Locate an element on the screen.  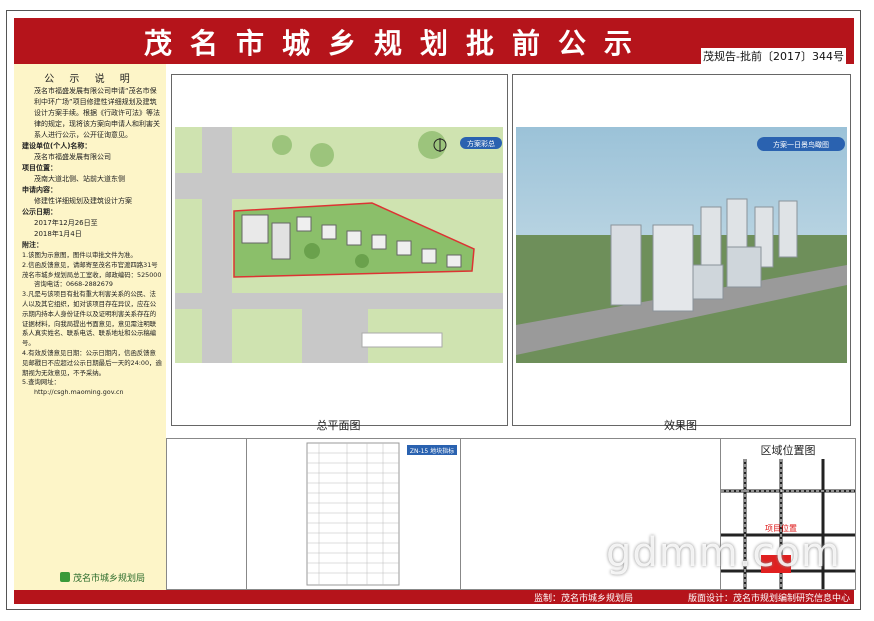
bureau-logo: 茂名市城乡规划局 is located at coordinates (102, 577).